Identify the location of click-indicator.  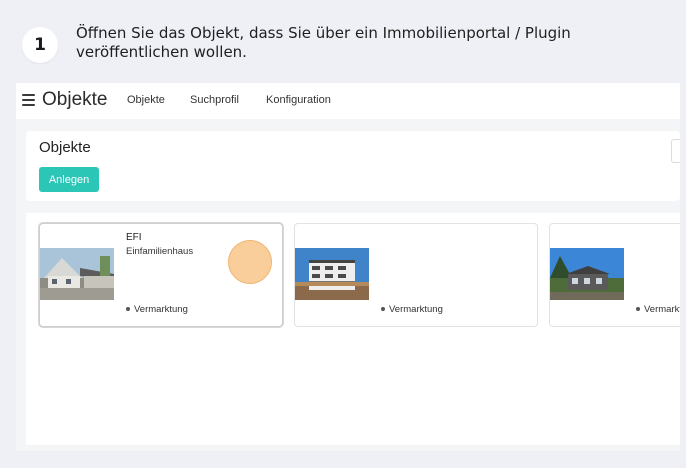
(250, 262).